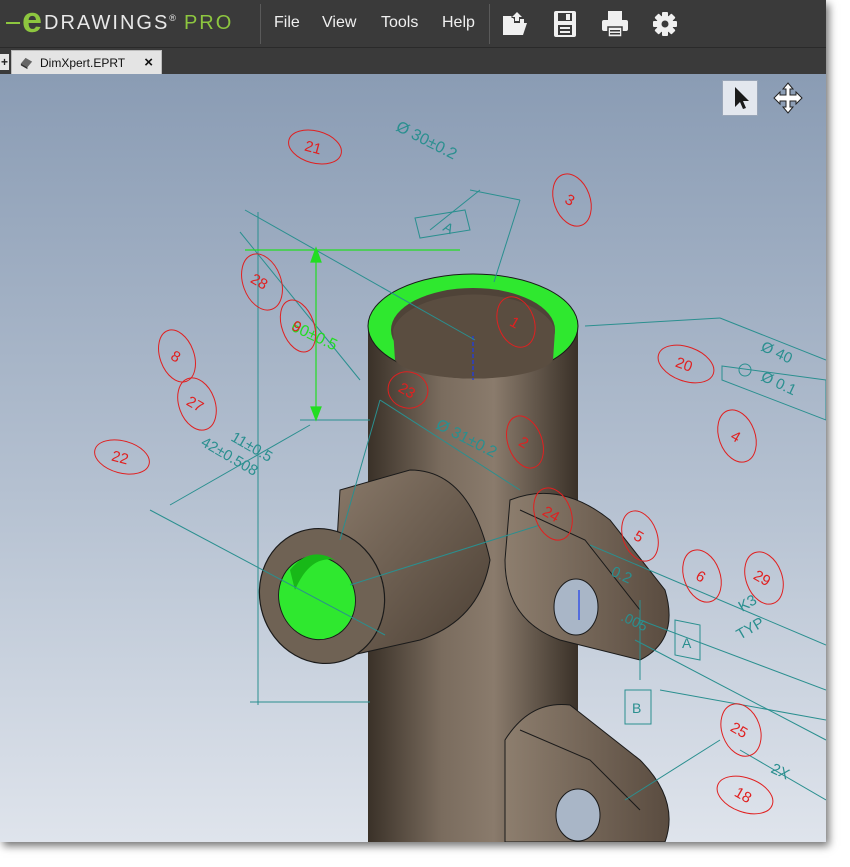  I want to click on tab-close-icon: ×, so click(148, 62).